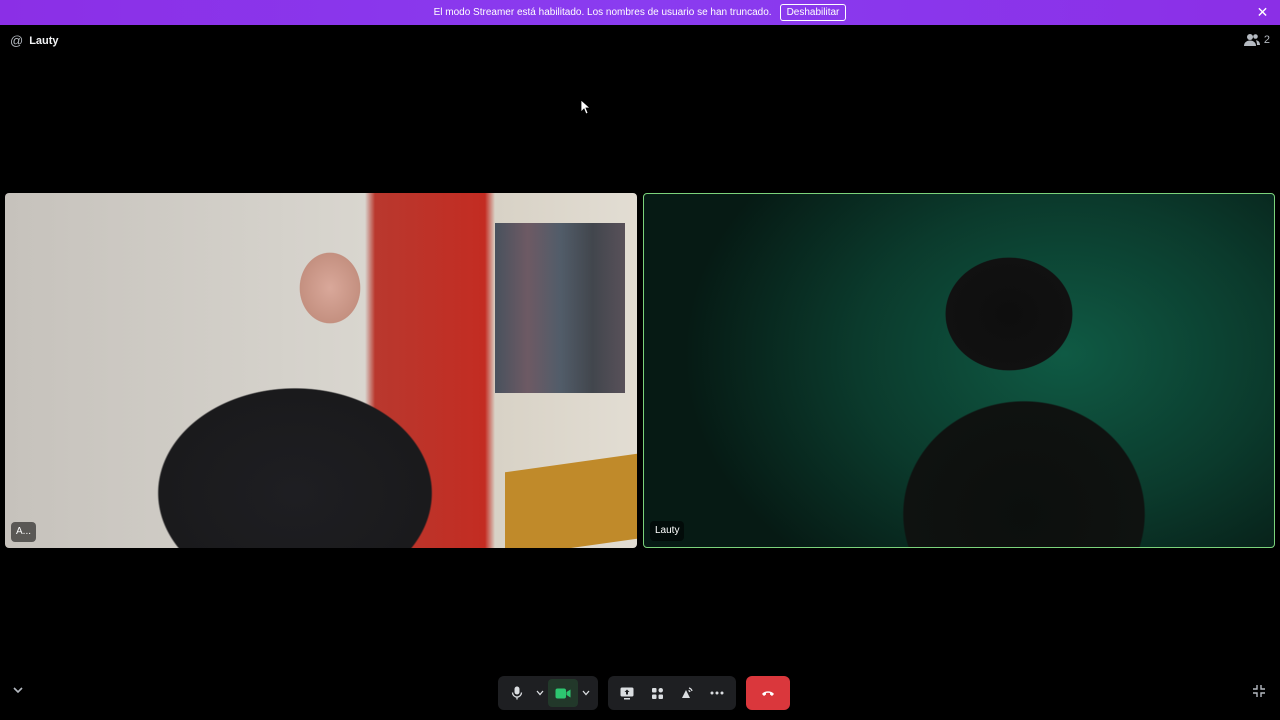 This screenshot has height=720, width=1280. I want to click on member-count: 2, so click(1266, 40).